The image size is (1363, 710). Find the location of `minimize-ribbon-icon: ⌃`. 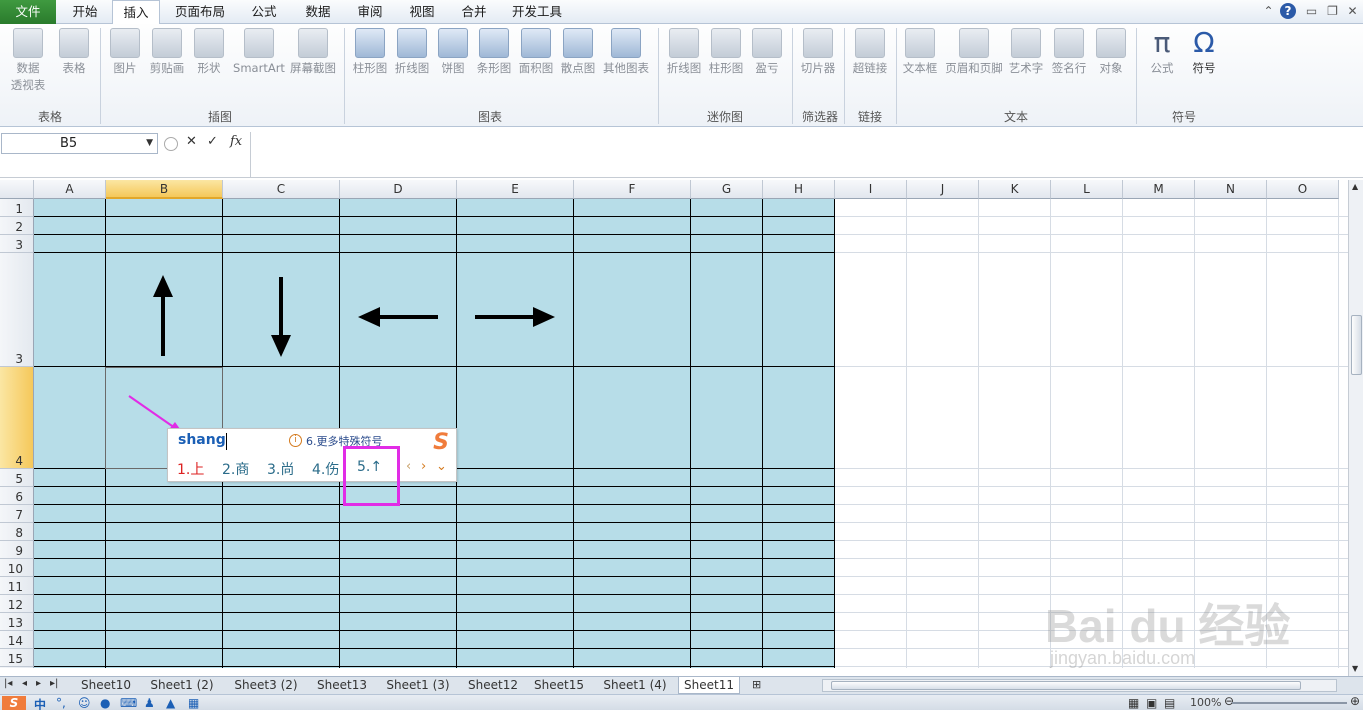

minimize-ribbon-icon: ⌃ is located at coordinates (1268, 11).